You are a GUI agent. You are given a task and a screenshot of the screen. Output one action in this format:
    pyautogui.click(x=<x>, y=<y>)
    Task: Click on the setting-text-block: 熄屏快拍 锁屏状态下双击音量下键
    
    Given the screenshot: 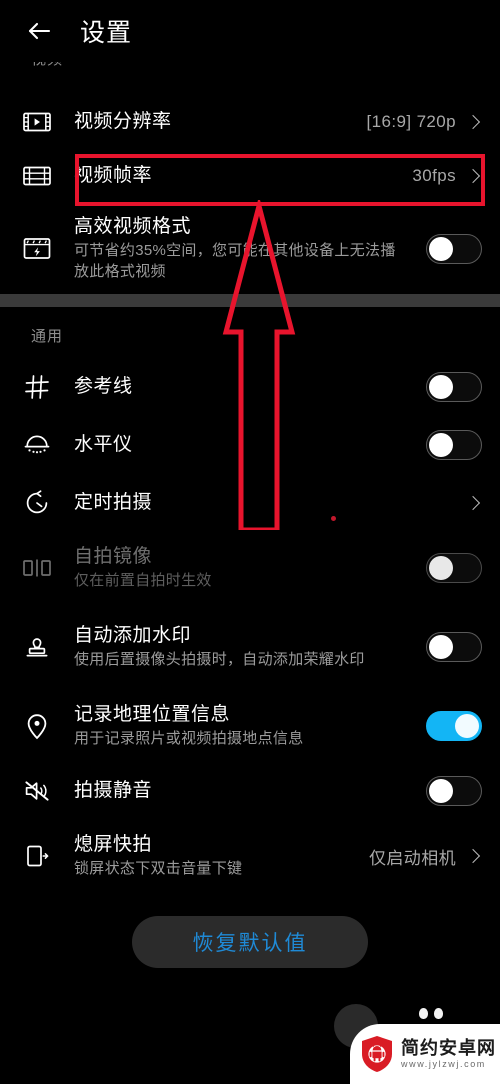 What is the action you would take?
    pyautogui.click(x=221, y=856)
    